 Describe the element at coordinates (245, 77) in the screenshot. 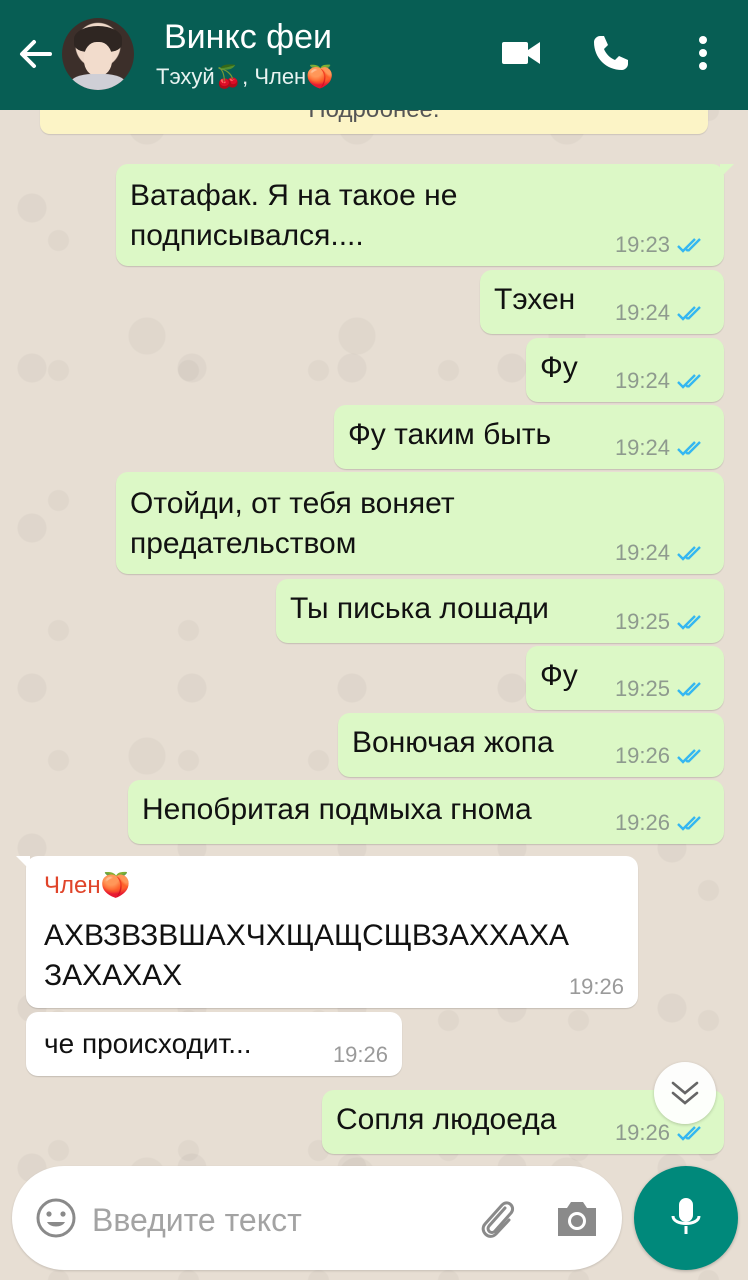

I see `chat-participants: Тэхуй🍒, Член🍑` at that location.